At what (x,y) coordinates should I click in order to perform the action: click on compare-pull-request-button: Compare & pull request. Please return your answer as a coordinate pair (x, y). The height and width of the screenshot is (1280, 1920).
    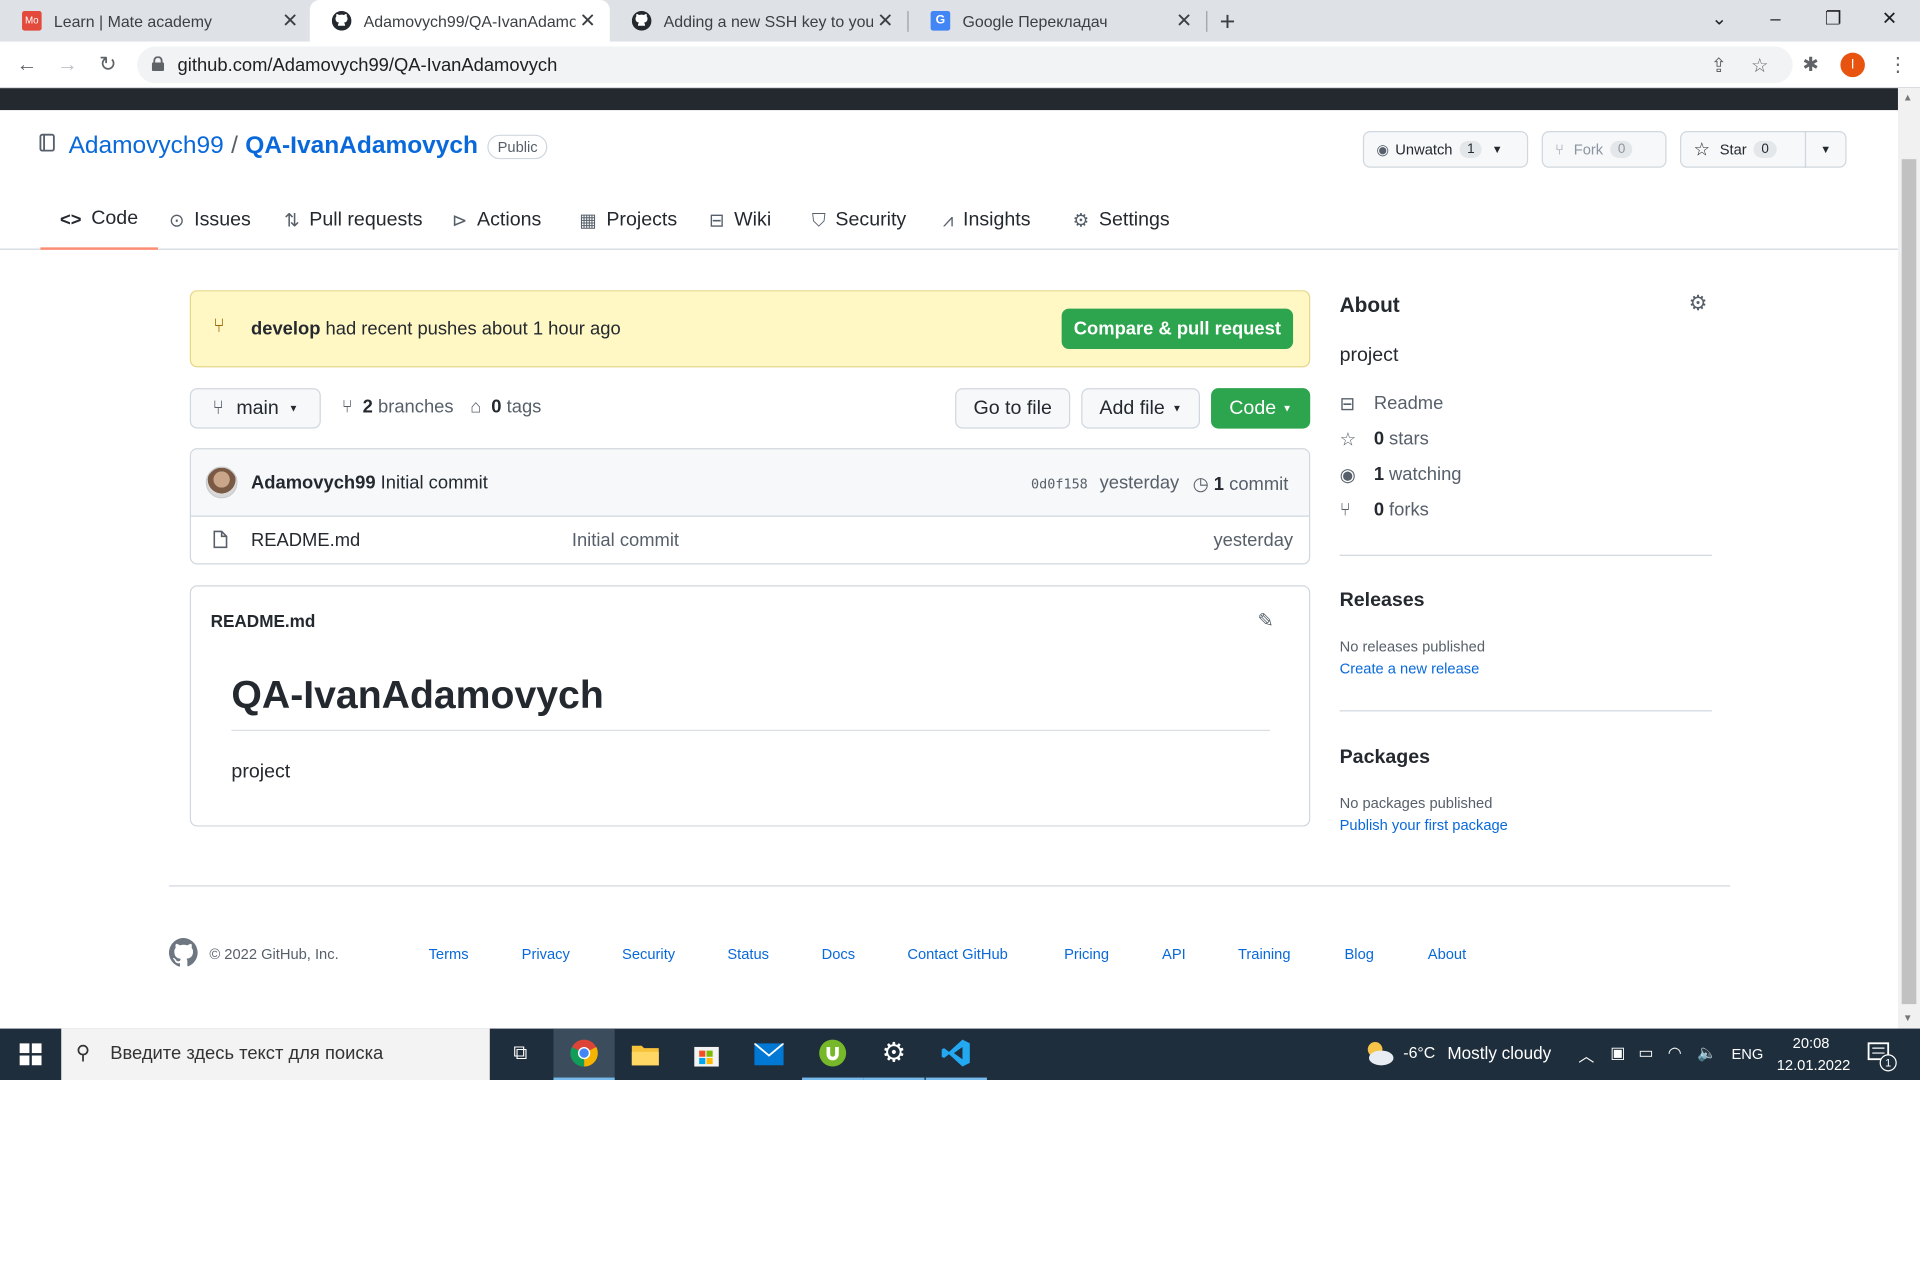
    Looking at the image, I should click on (1177, 328).